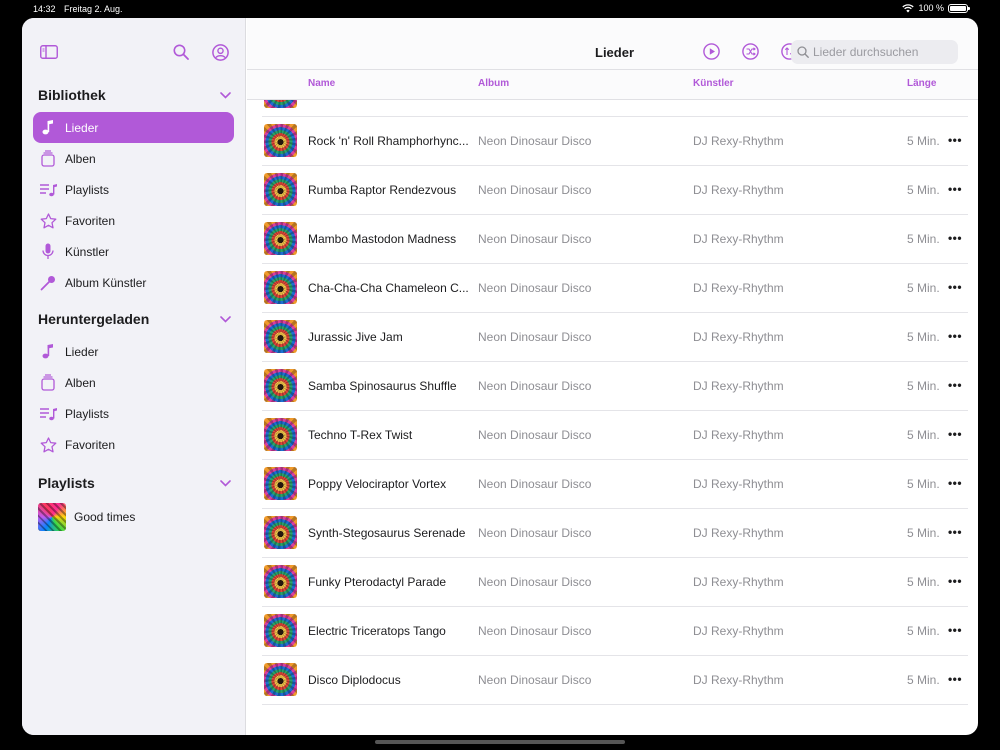 Image resolution: width=1000 pixels, height=750 pixels. I want to click on mic-stand-icon, so click(48, 283).